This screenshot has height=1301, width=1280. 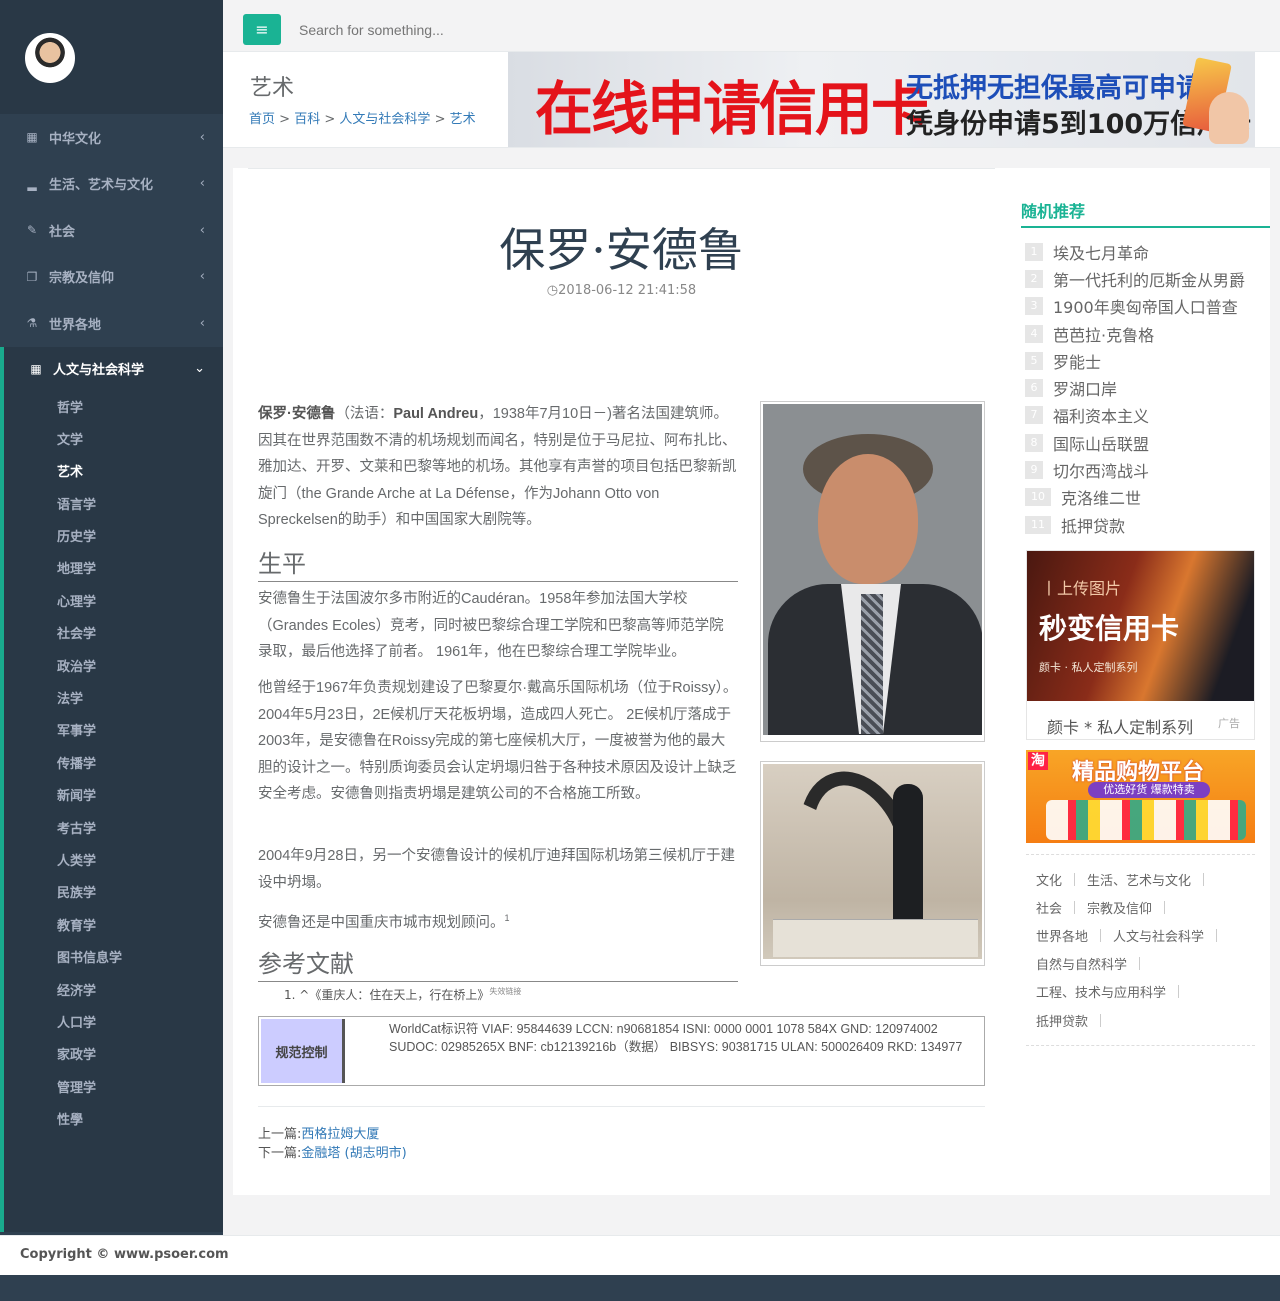 I want to click on recommend-item: 1 埃及七月革命, so click(x=1145, y=251).